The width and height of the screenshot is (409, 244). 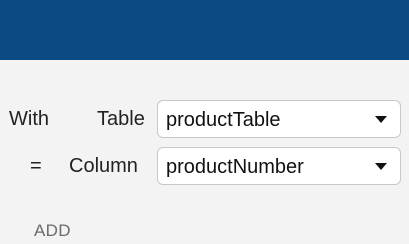 I want to click on column-dropdown: productNumber, so click(x=279, y=166).